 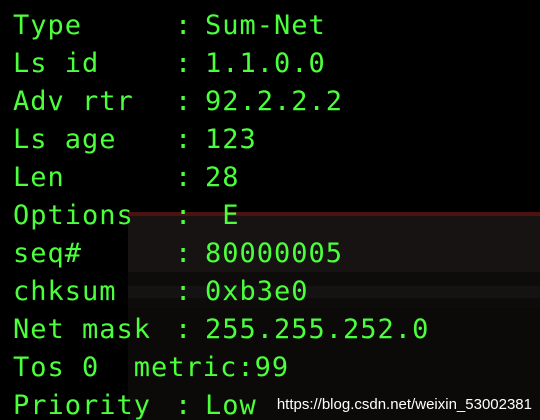 What do you see at coordinates (169, 64) in the screenshot?
I see `lsa-row-ls-id: Ls id:1.1.0.0` at bounding box center [169, 64].